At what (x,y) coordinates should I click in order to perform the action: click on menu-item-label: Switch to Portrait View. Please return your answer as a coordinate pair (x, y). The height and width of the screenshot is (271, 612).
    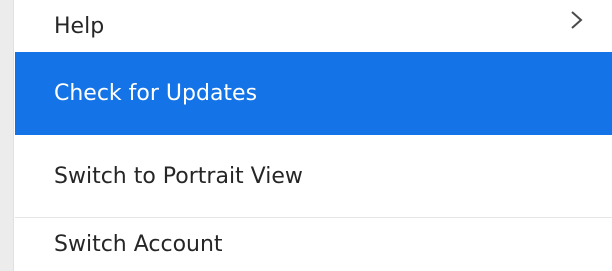
    Looking at the image, I should click on (178, 176).